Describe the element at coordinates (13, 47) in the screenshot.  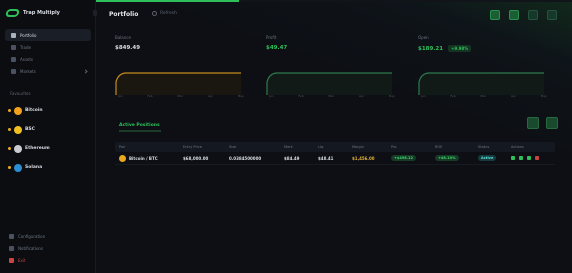
I see `trade-icon` at that location.